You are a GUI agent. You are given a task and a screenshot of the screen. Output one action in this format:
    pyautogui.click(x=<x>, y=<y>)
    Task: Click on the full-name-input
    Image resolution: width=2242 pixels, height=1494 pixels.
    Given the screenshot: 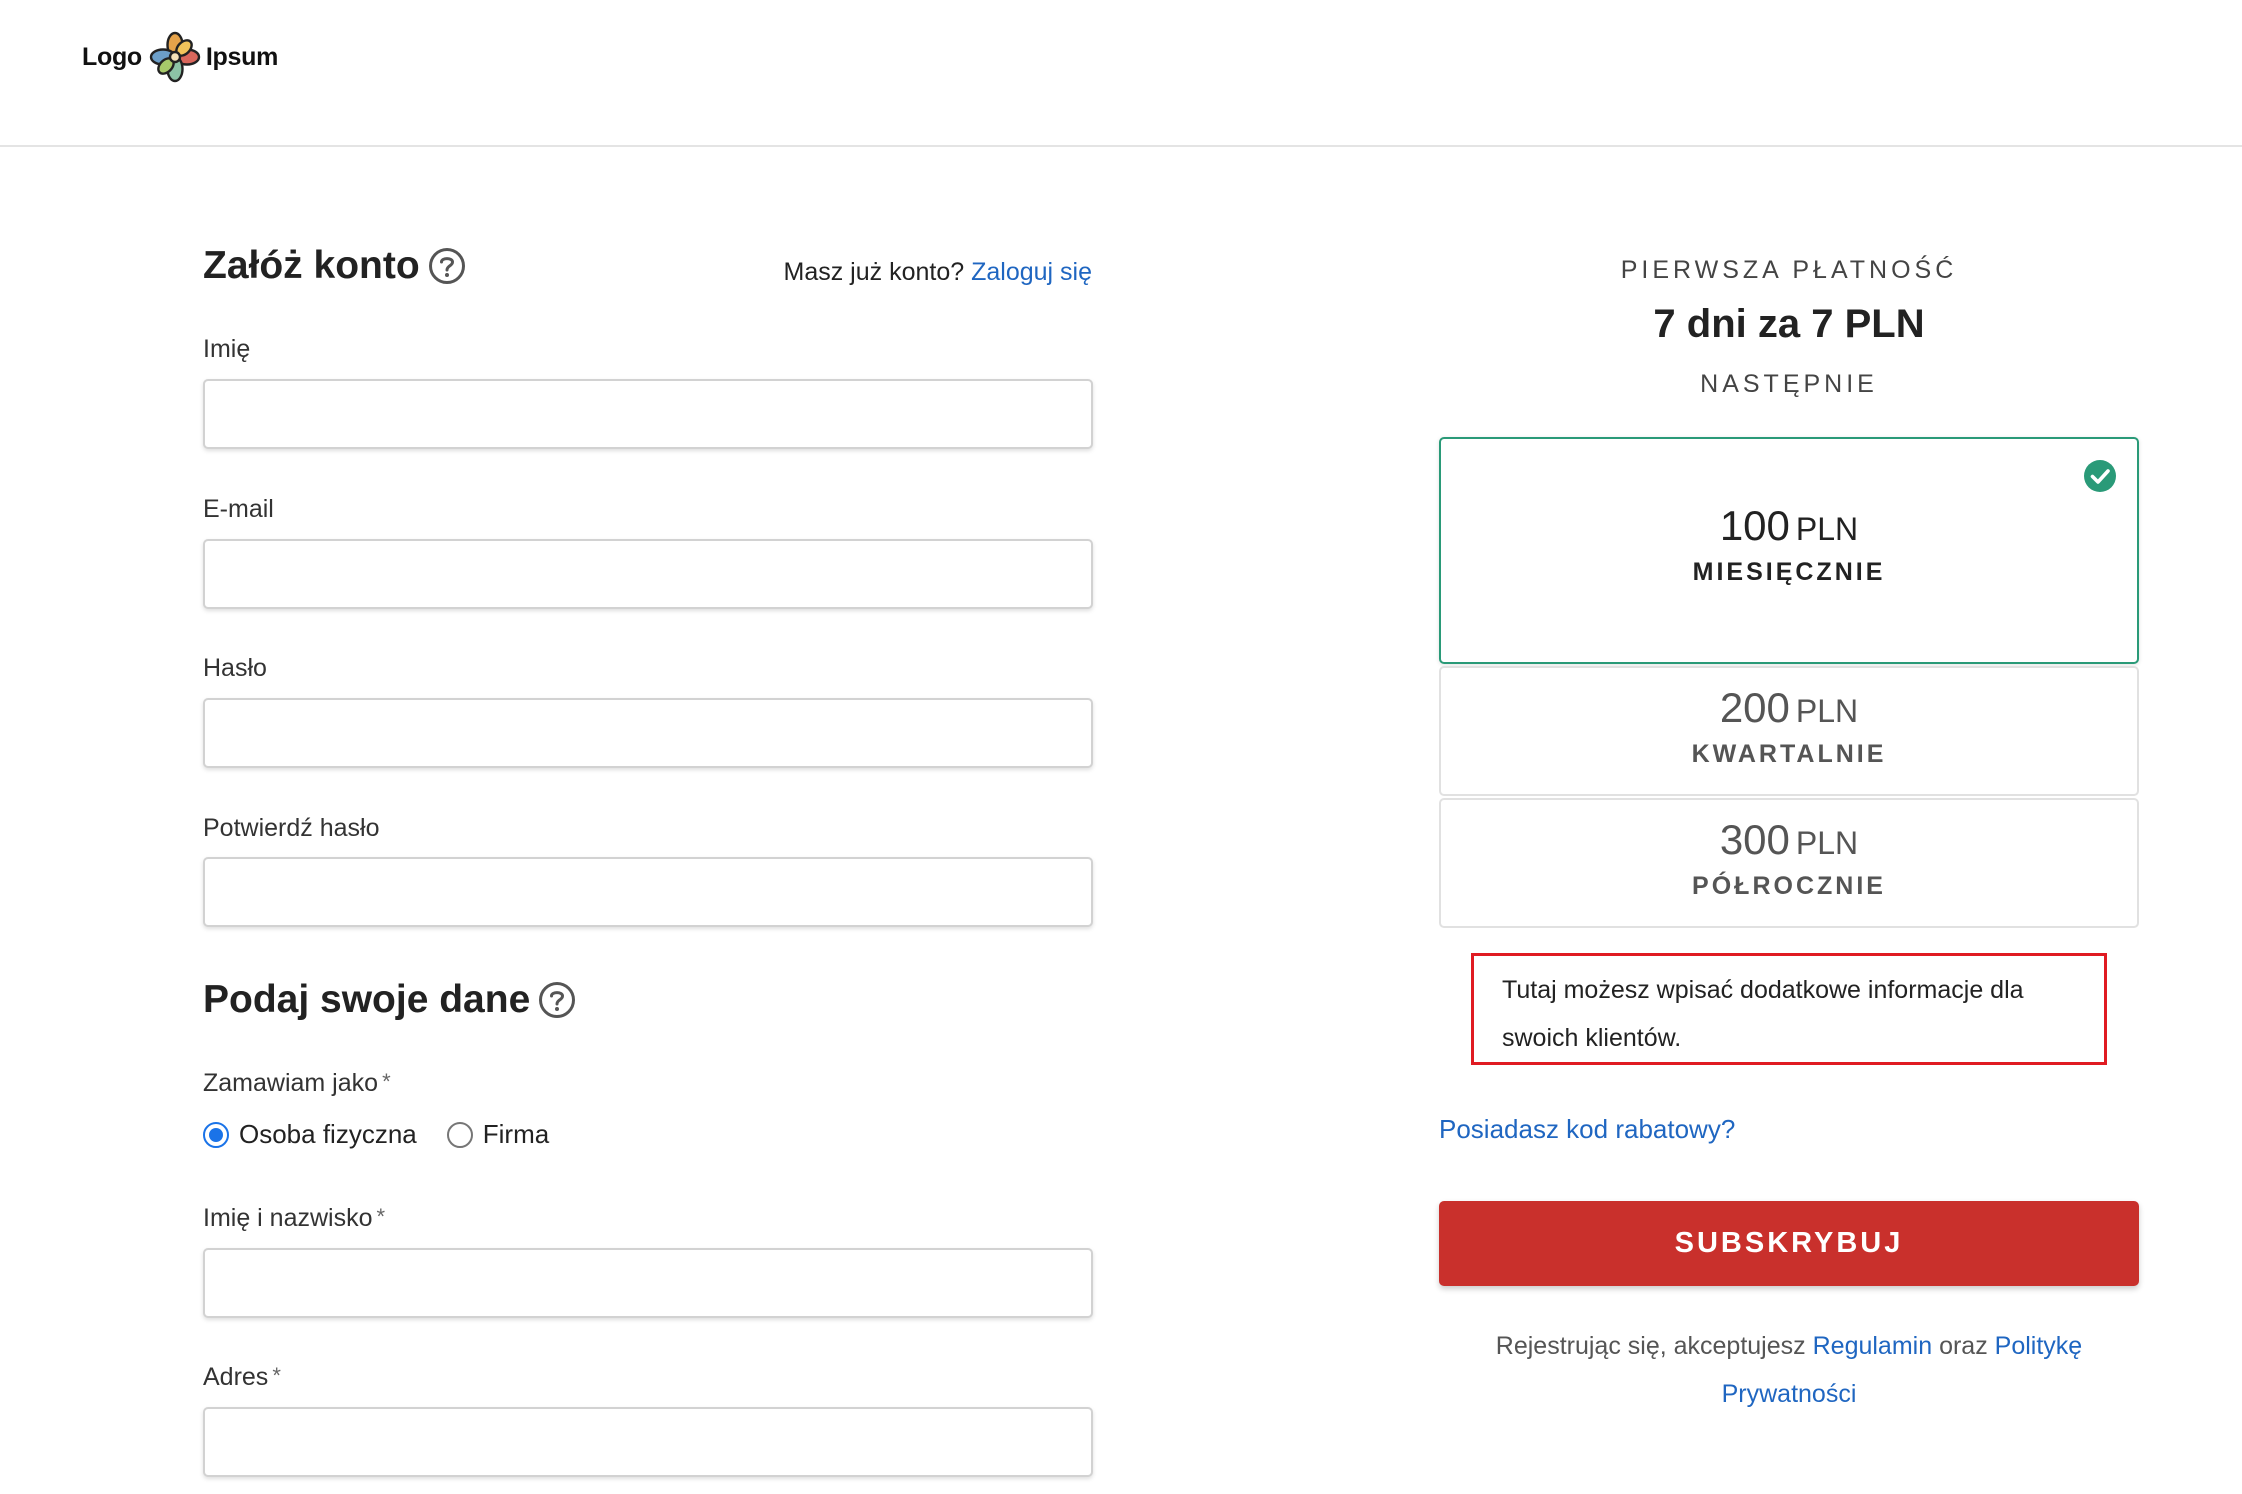 What is the action you would take?
    pyautogui.click(x=648, y=1283)
    